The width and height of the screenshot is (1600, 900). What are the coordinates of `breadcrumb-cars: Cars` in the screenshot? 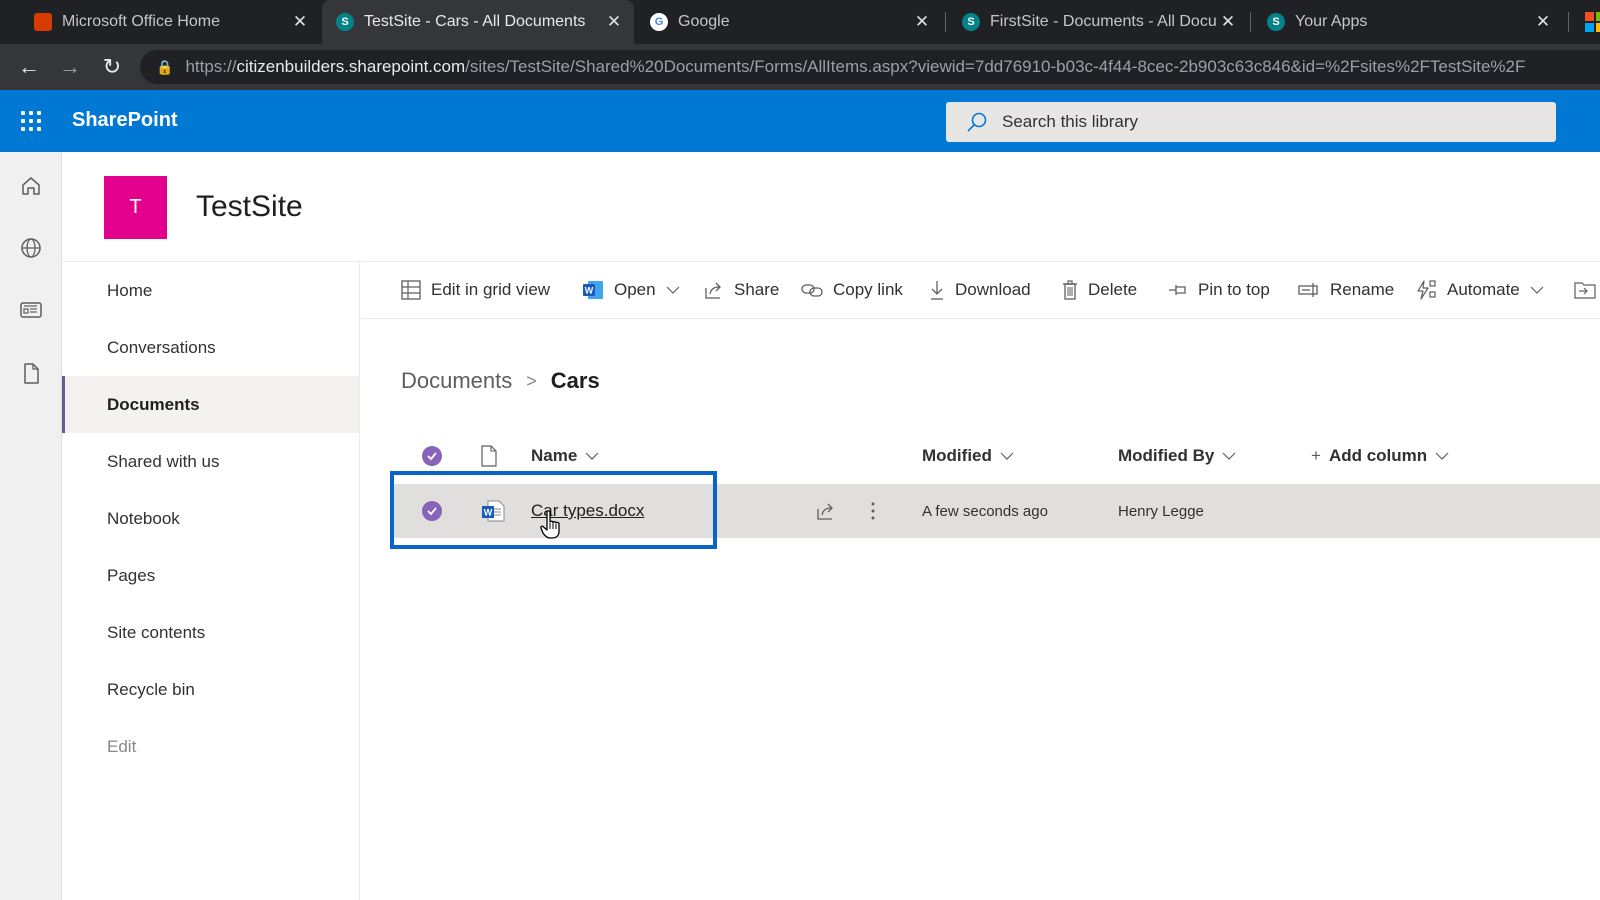 It's located at (575, 380).